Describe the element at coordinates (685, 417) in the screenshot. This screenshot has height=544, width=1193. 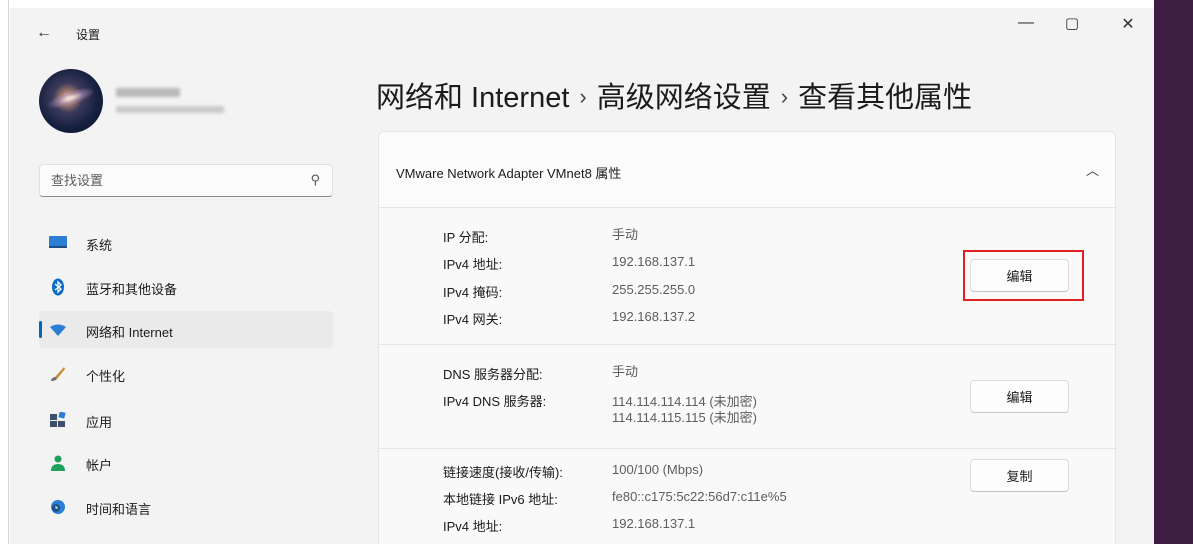
I see `ipv4-dns-value-2: 114.114.115.115 (未加密)` at that location.